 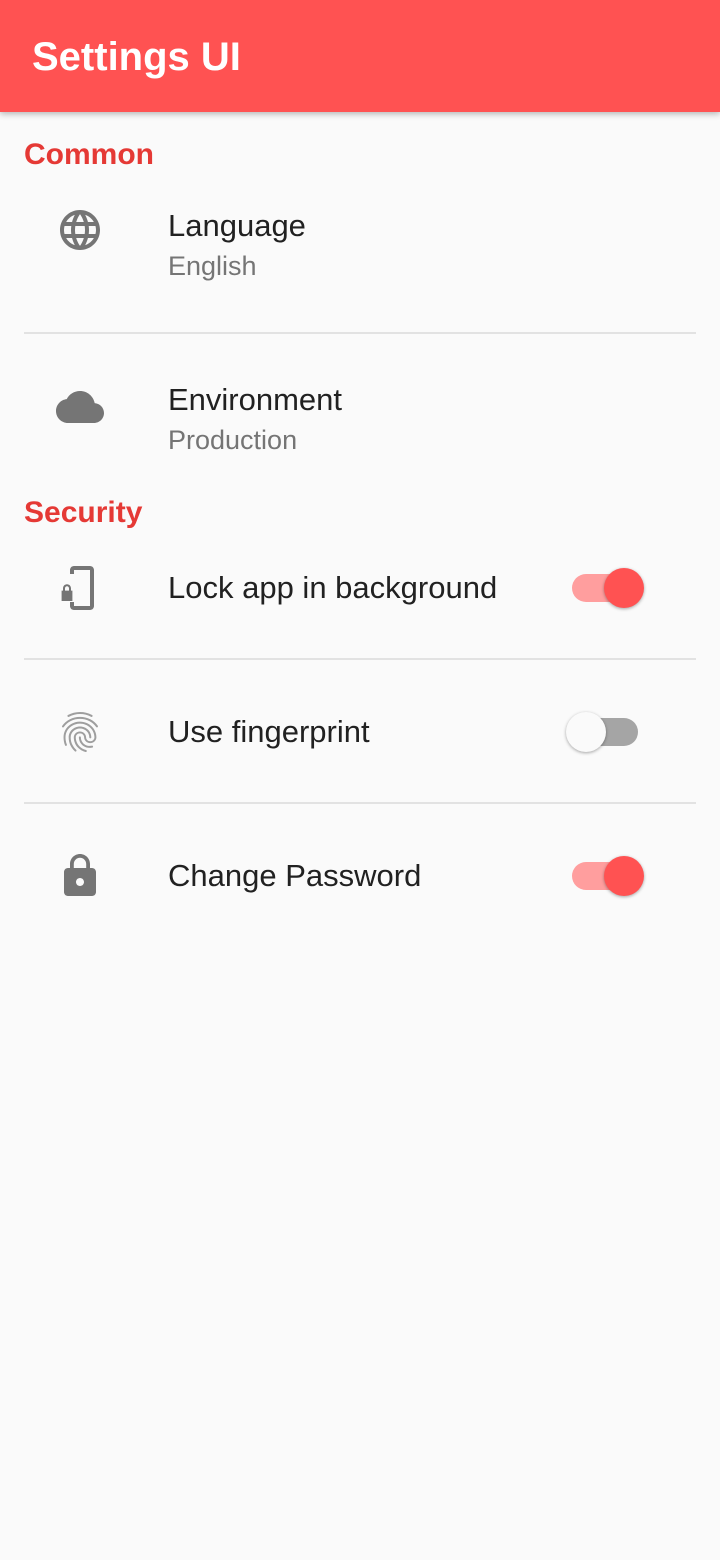 I want to click on fingerprint-switch, so click(x=606, y=732).